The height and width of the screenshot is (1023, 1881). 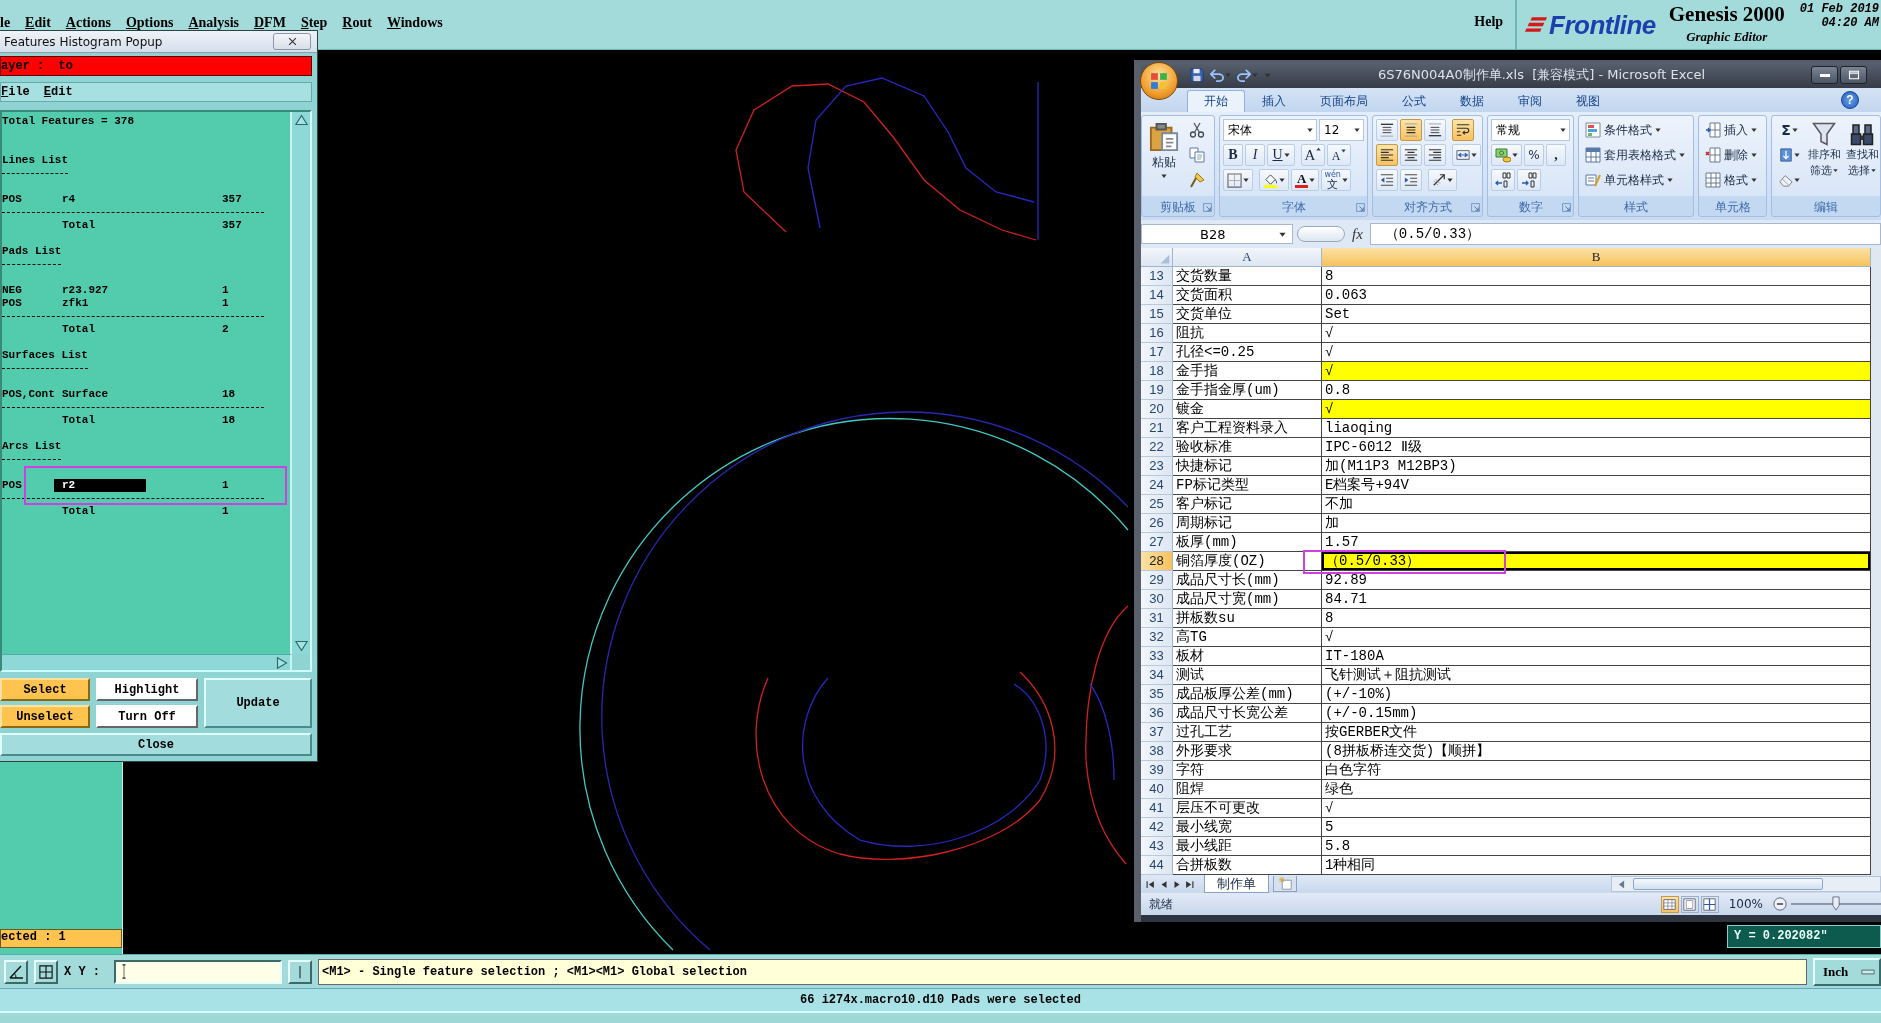 I want to click on vertical-scrollbar, so click(x=301, y=383).